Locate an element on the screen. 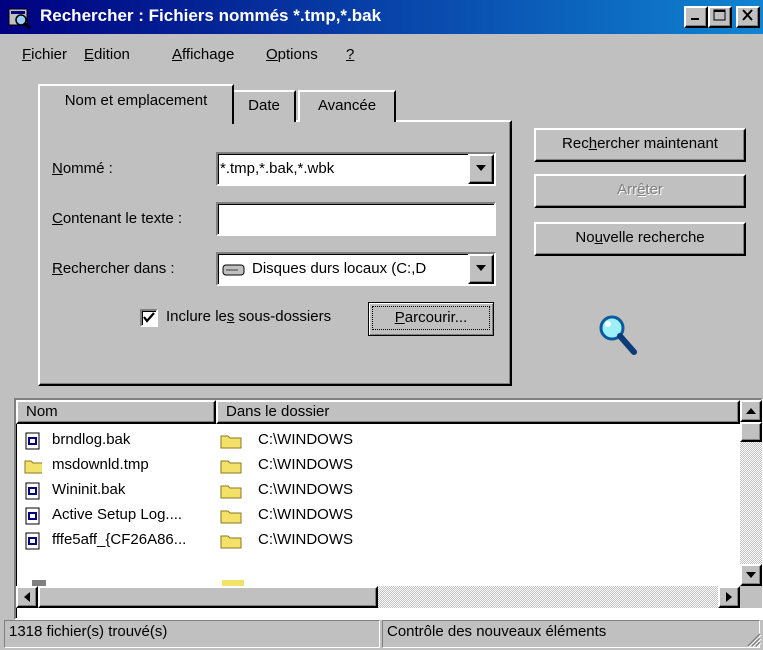 The width and height of the screenshot is (763, 650). maximize-button is located at coordinates (720, 17).